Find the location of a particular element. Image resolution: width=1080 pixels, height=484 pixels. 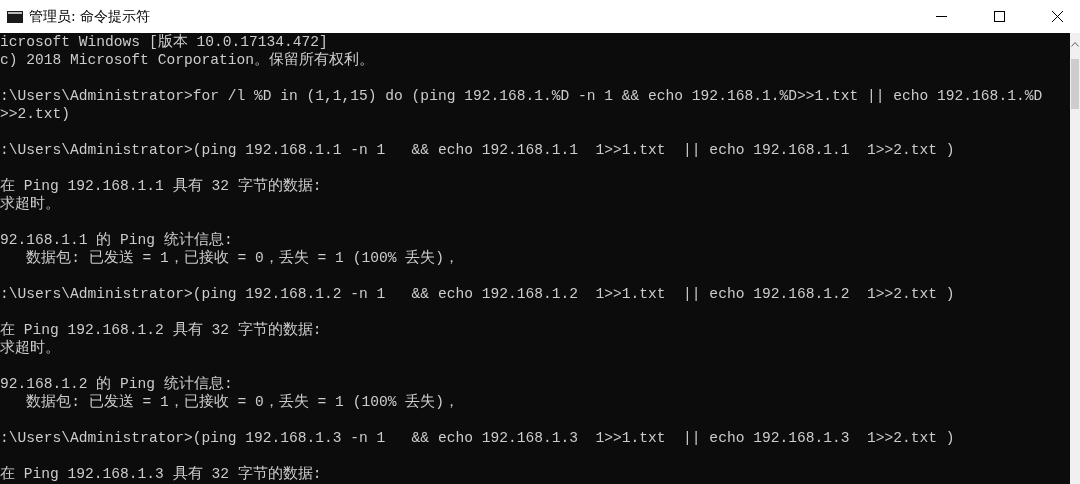

scroll-up-icon is located at coordinates (1075, 44).